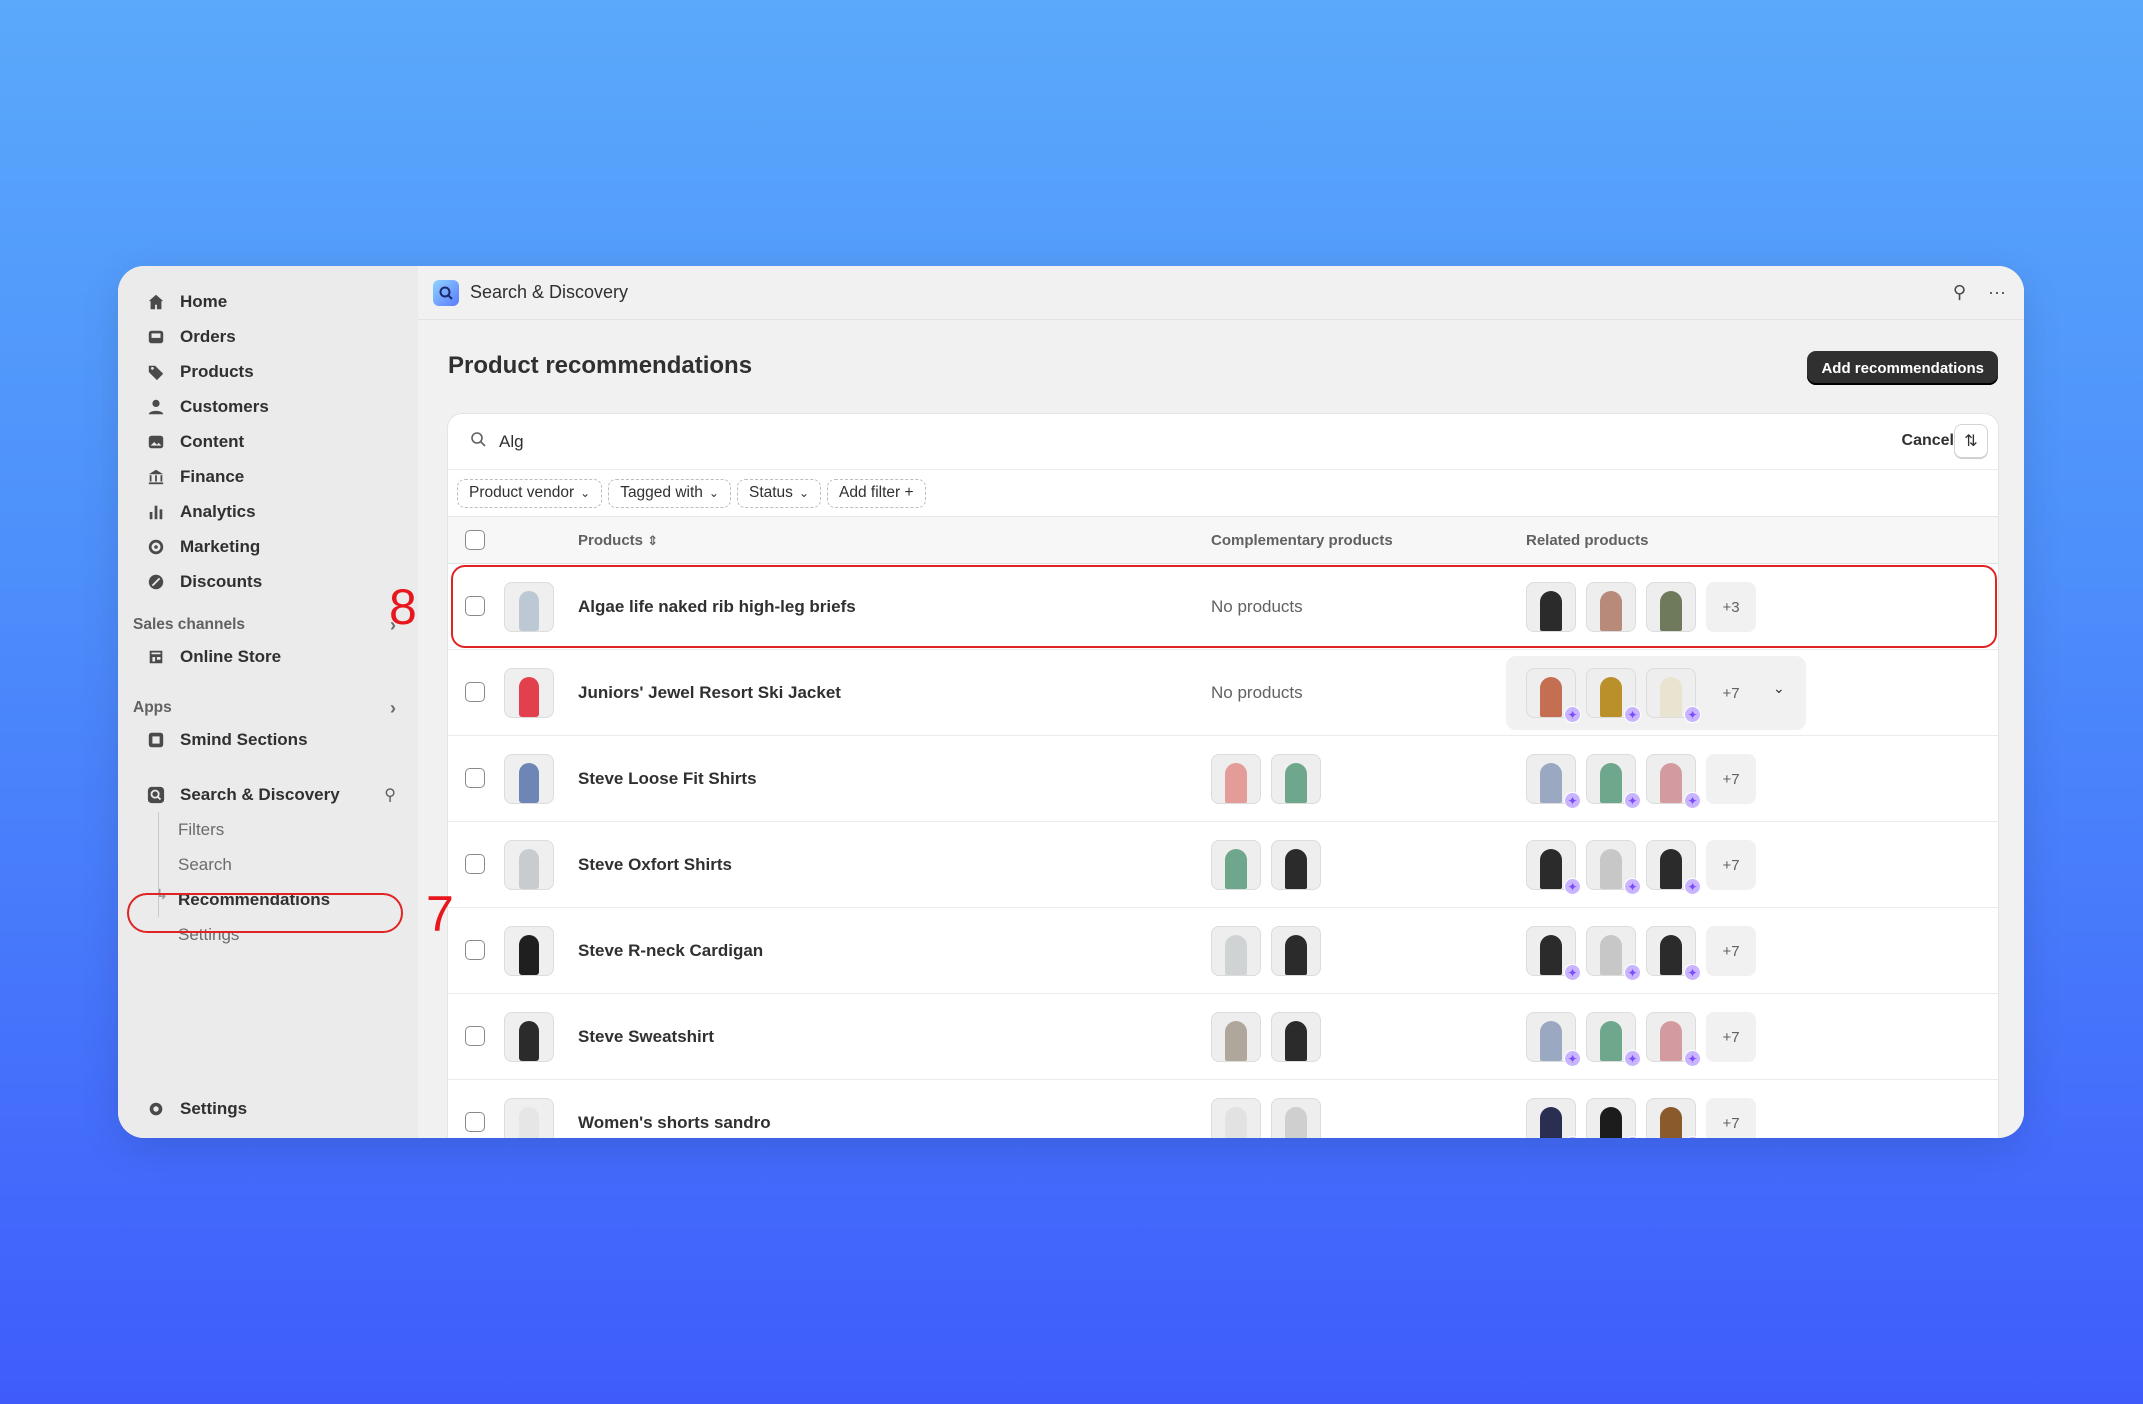 The image size is (2143, 1404). Describe the element at coordinates (446, 292) in the screenshot. I see `search-discovery-logo-icon` at that location.